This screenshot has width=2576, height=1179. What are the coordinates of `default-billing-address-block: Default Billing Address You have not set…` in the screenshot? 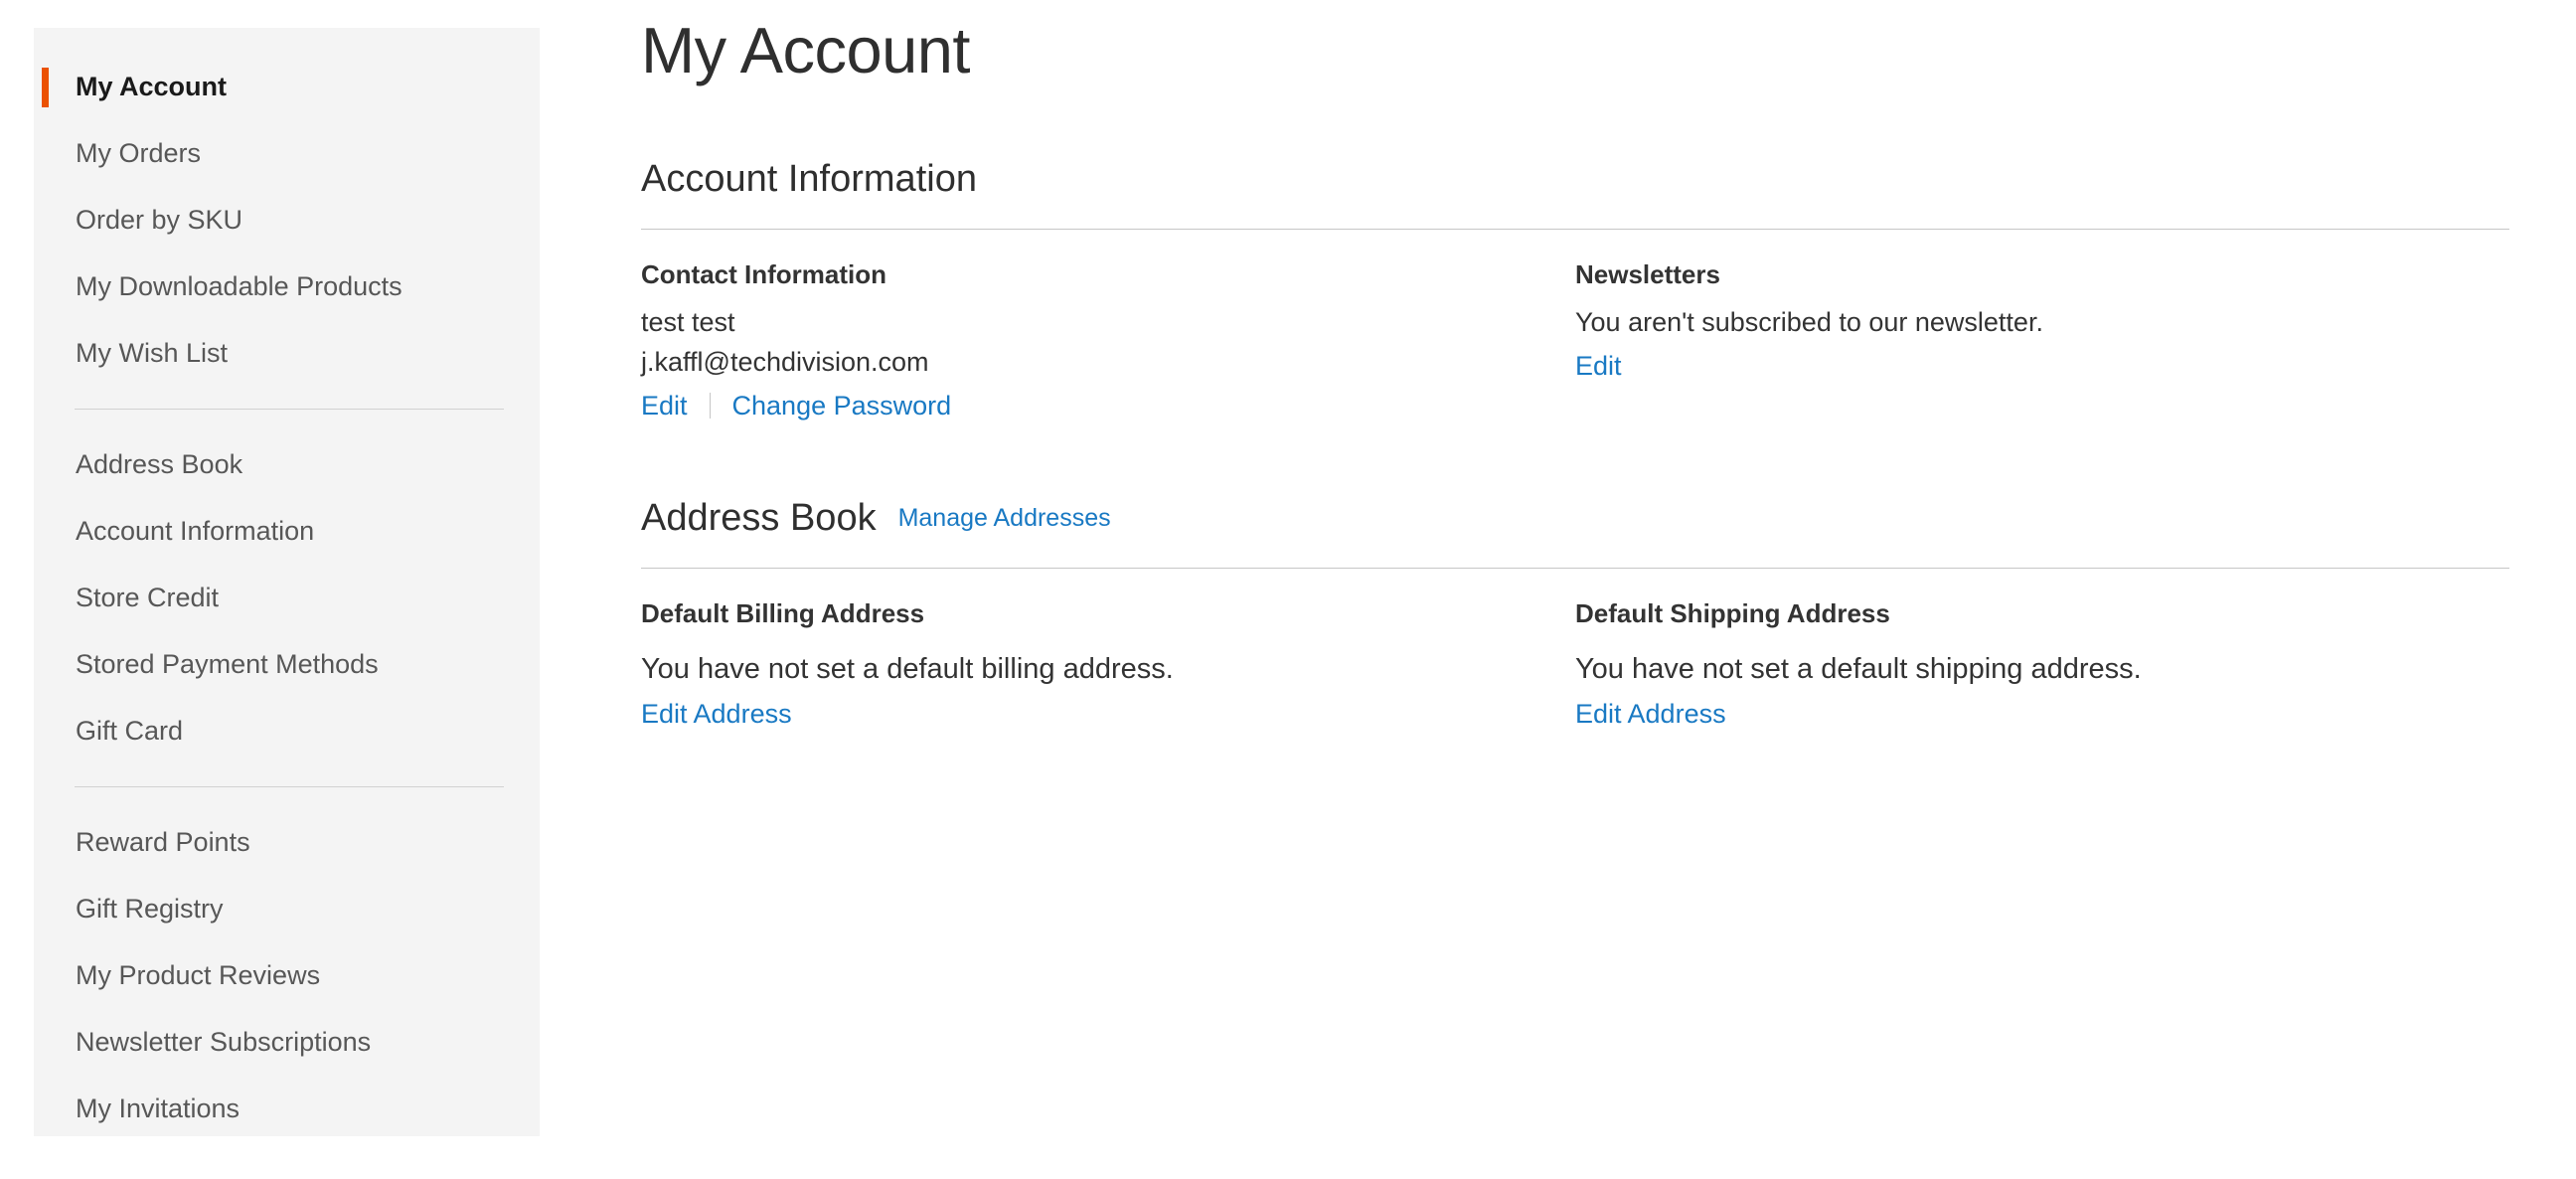 It's located at (1108, 649).